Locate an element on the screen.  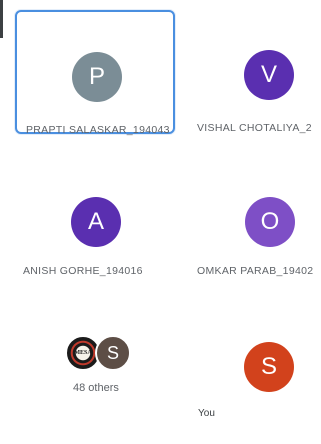
window-edge is located at coordinates (1, 19).